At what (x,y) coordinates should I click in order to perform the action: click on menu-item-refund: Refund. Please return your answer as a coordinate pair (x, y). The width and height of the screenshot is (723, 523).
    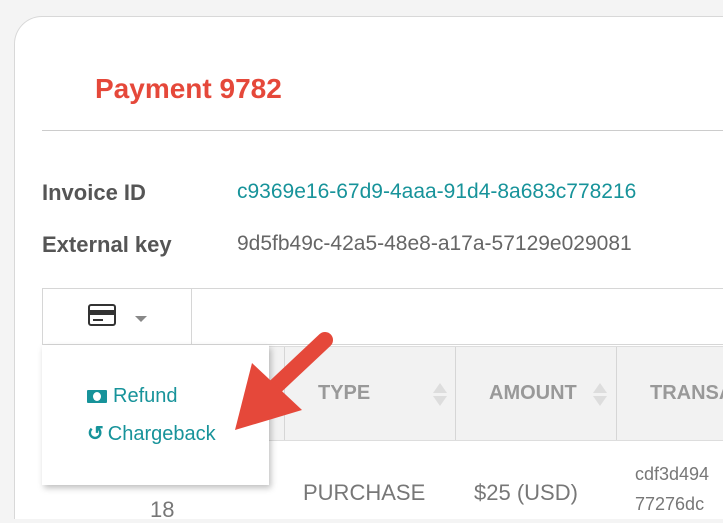
    Looking at the image, I should click on (132, 396).